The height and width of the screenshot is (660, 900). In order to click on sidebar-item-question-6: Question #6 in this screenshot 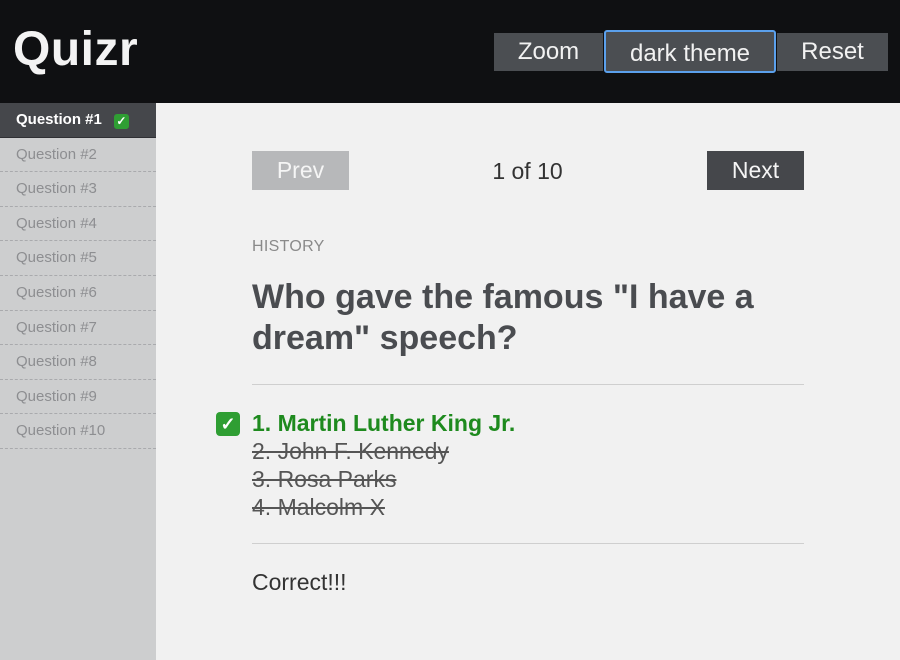, I will do `click(78, 293)`.